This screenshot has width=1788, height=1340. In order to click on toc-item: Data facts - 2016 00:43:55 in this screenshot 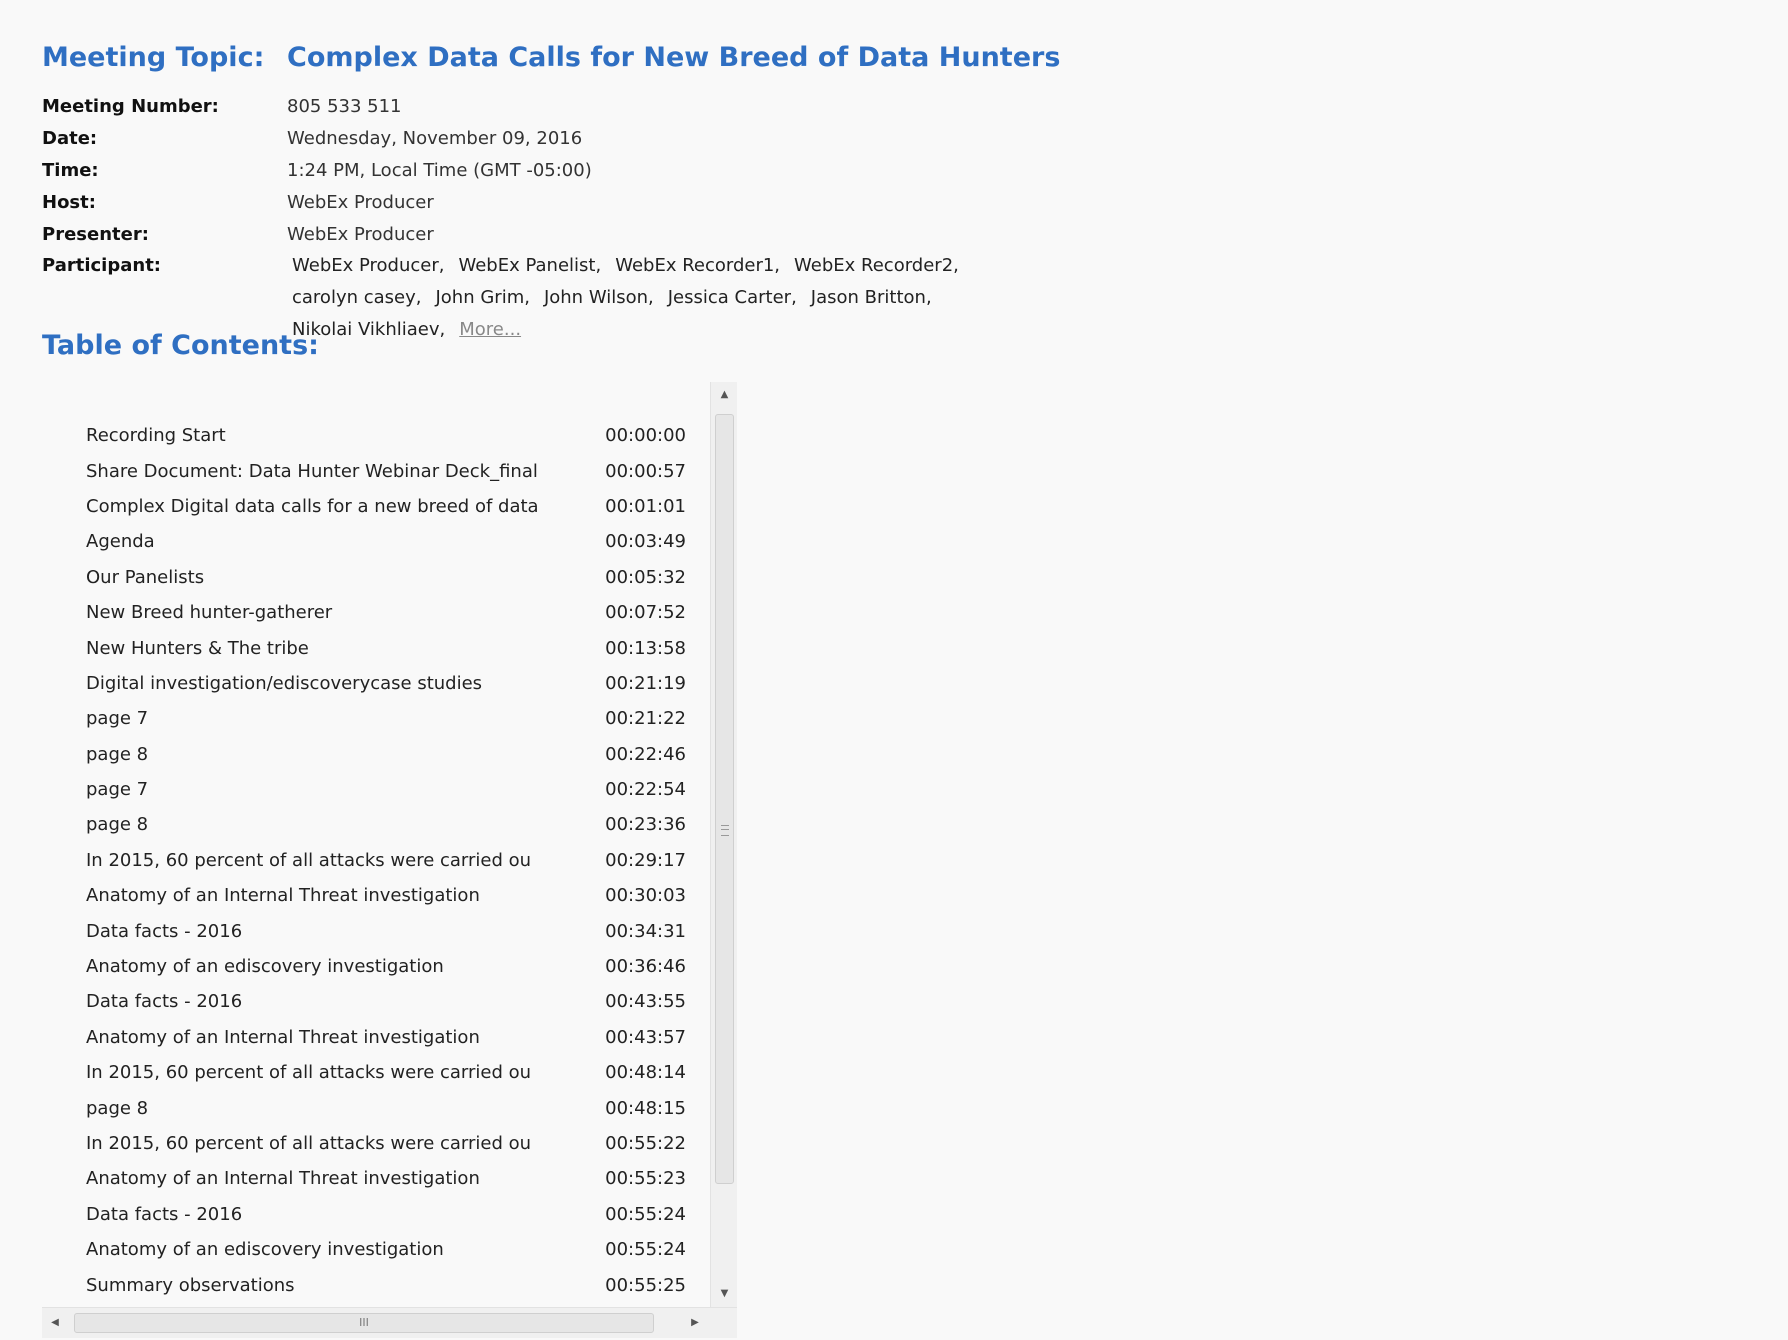, I will do `click(378, 1001)`.